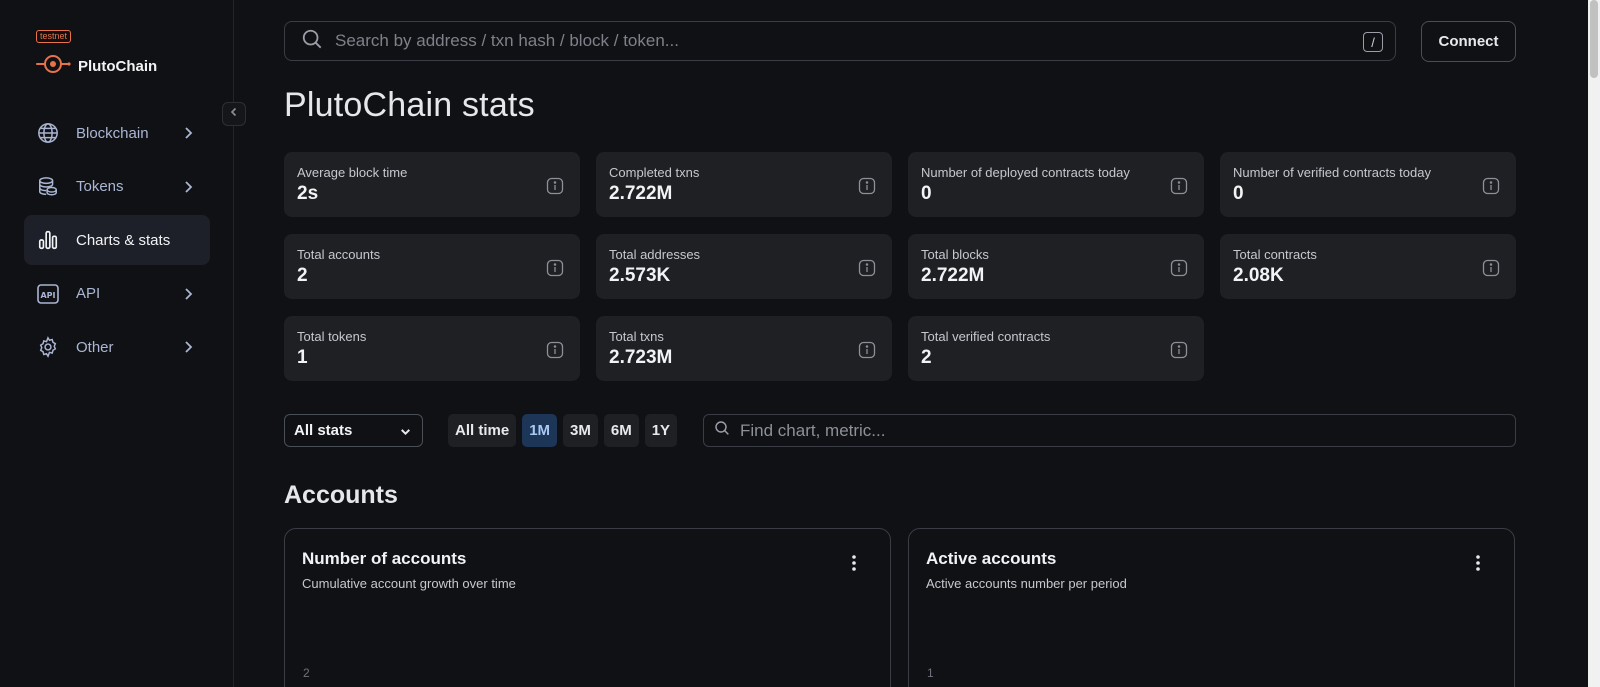  Describe the element at coordinates (100, 186) in the screenshot. I see `sidebar-item-label: Tokens` at that location.